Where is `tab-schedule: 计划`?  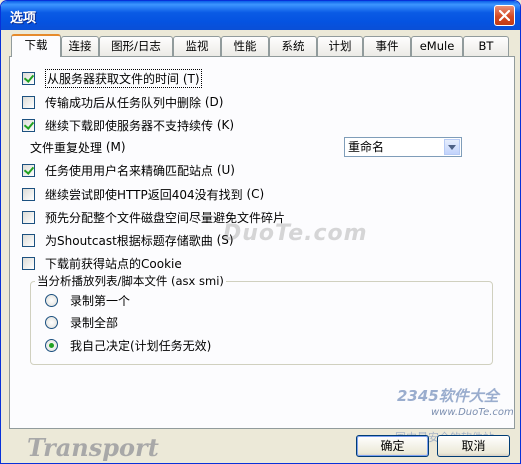
tab-schedule: 计划 is located at coordinates (340, 46).